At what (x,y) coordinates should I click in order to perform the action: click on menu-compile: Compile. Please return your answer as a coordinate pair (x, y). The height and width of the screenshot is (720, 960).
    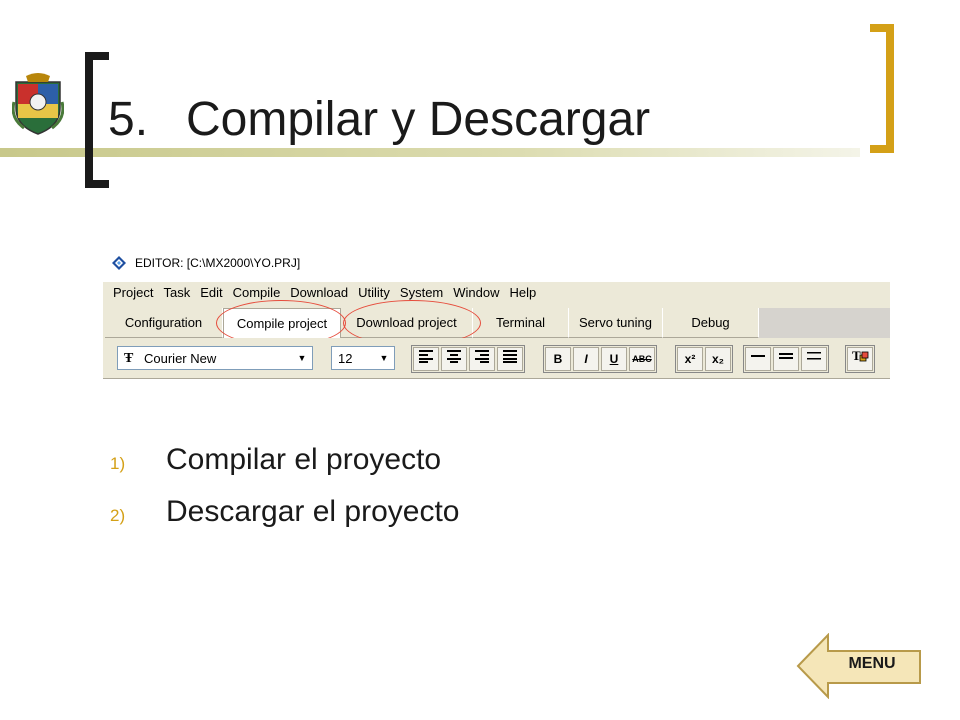
    Looking at the image, I should click on (257, 293).